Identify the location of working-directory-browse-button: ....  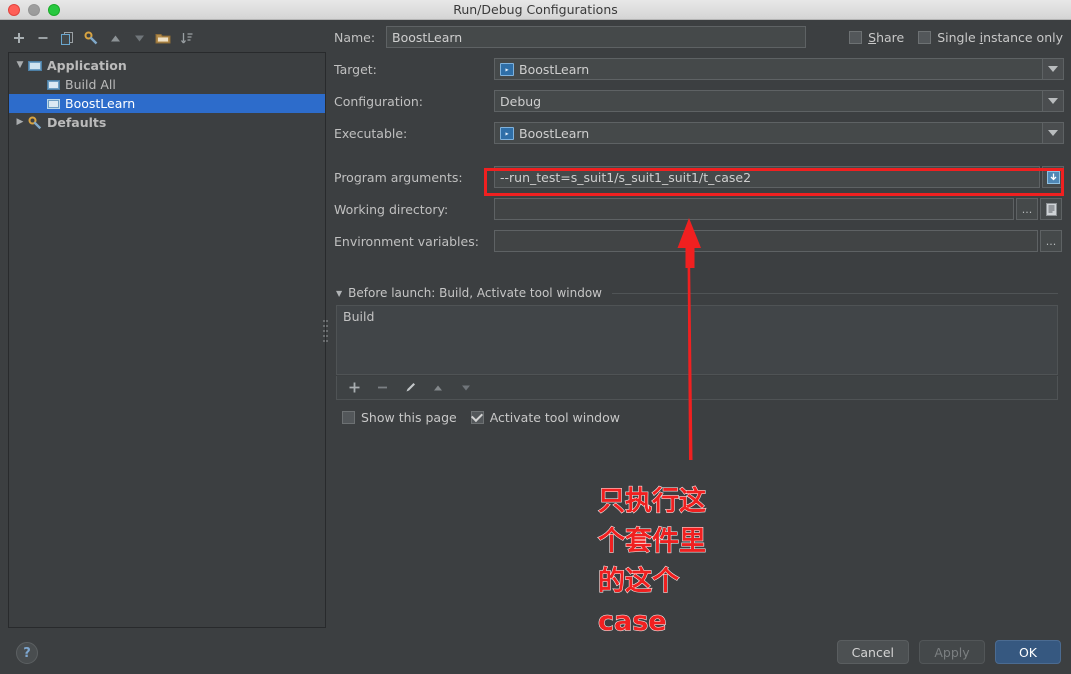
(1027, 209).